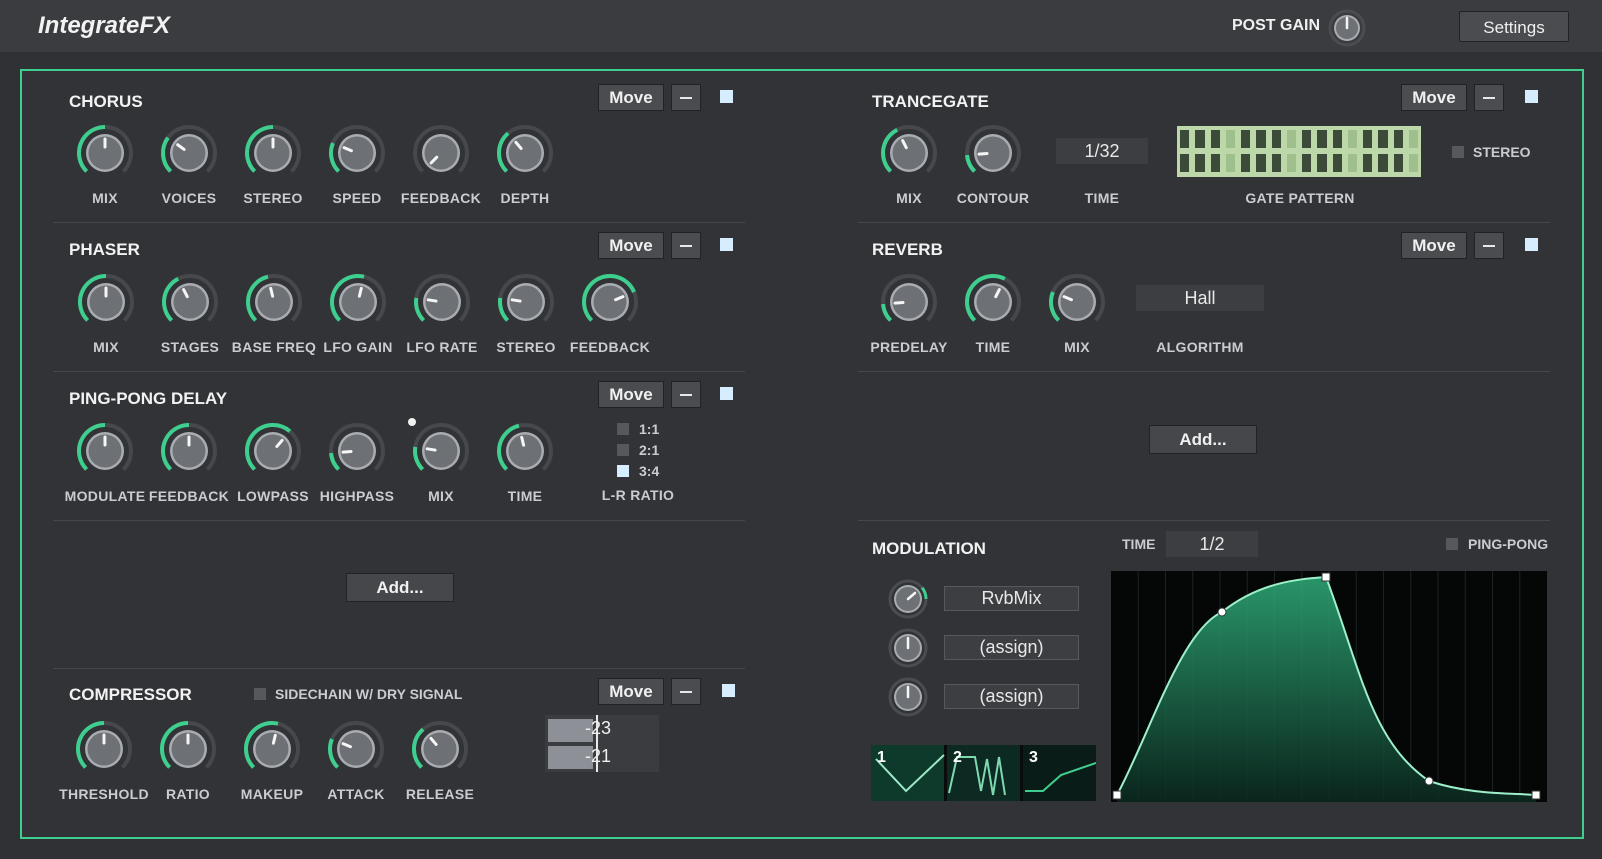 The width and height of the screenshot is (1602, 859). I want to click on shape-tab-2: 2, so click(957, 758).